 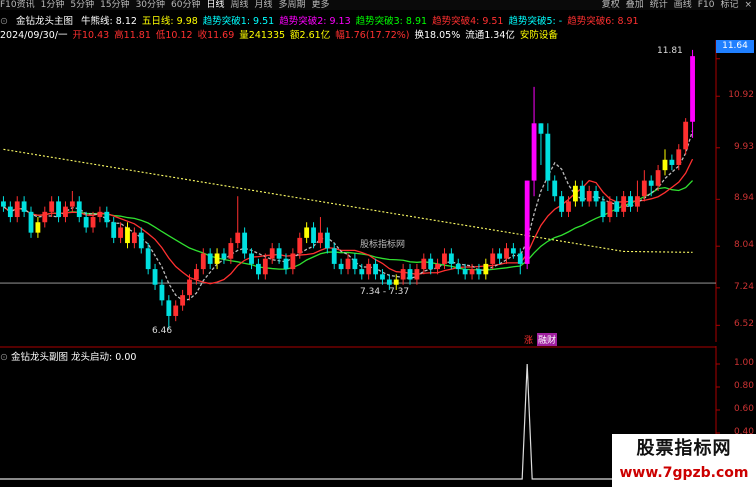 I want to click on period-tab-4: 30分钟, so click(x=150, y=5).